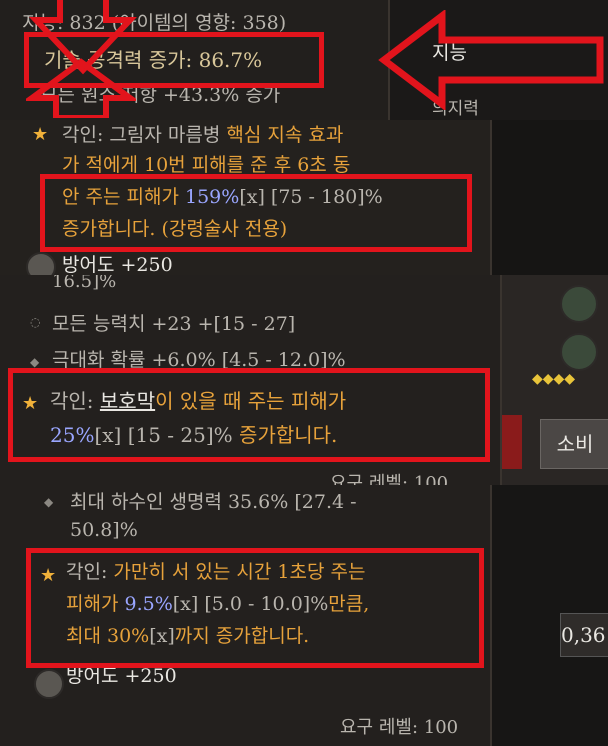 The image size is (608, 746). What do you see at coordinates (165, 135) in the screenshot?
I see `aspect-title: 그림자 마름병` at bounding box center [165, 135].